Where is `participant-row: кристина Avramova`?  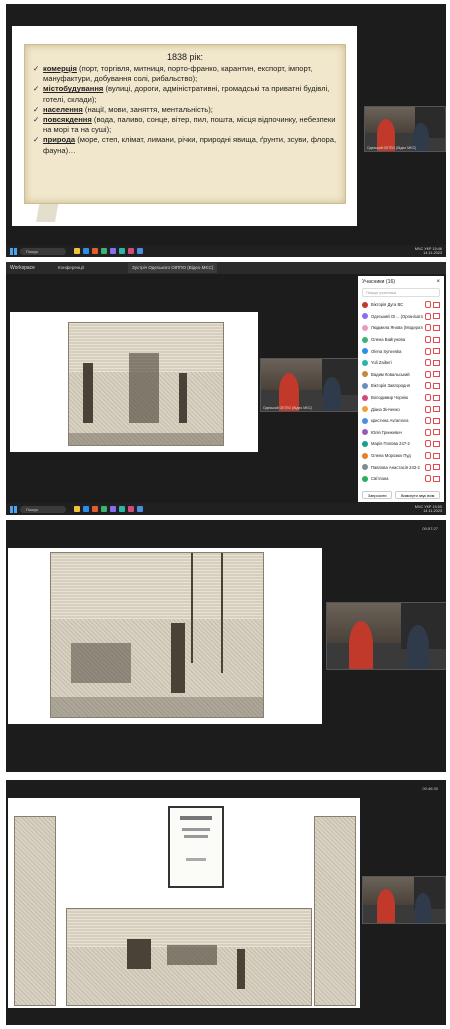 participant-row: кристина Avramova is located at coordinates (401, 421).